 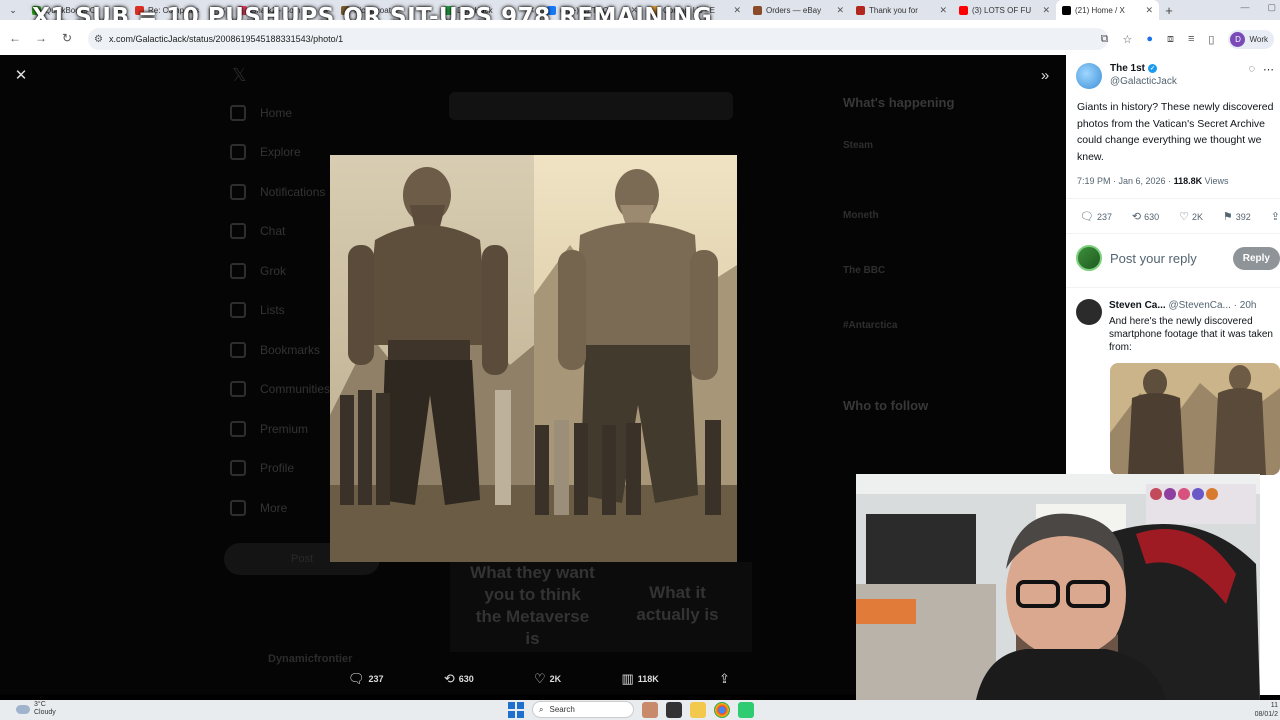 What do you see at coordinates (1274, 705) in the screenshot?
I see `clock-time: 11` at bounding box center [1274, 705].